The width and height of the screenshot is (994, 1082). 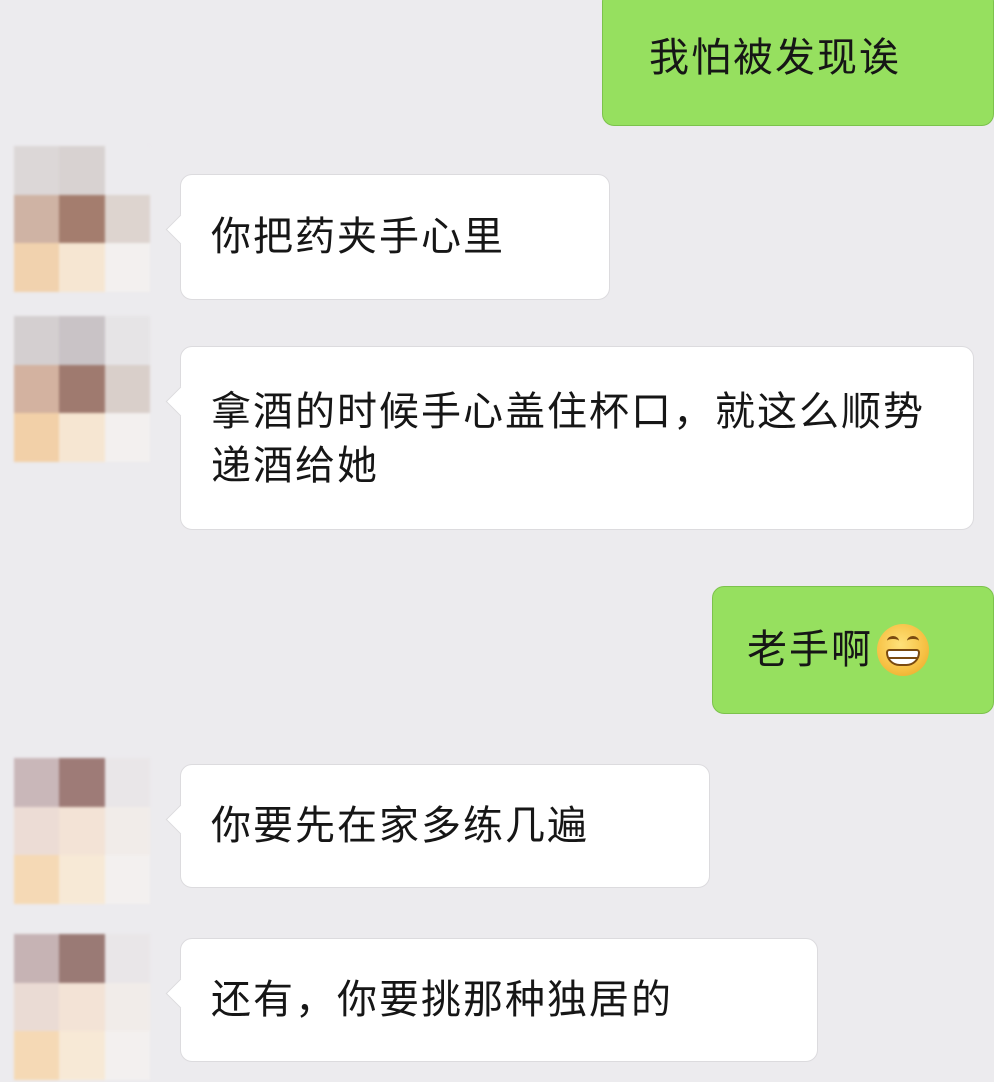 I want to click on message-bubble-incoming: 你把药夹手心里, so click(x=395, y=237).